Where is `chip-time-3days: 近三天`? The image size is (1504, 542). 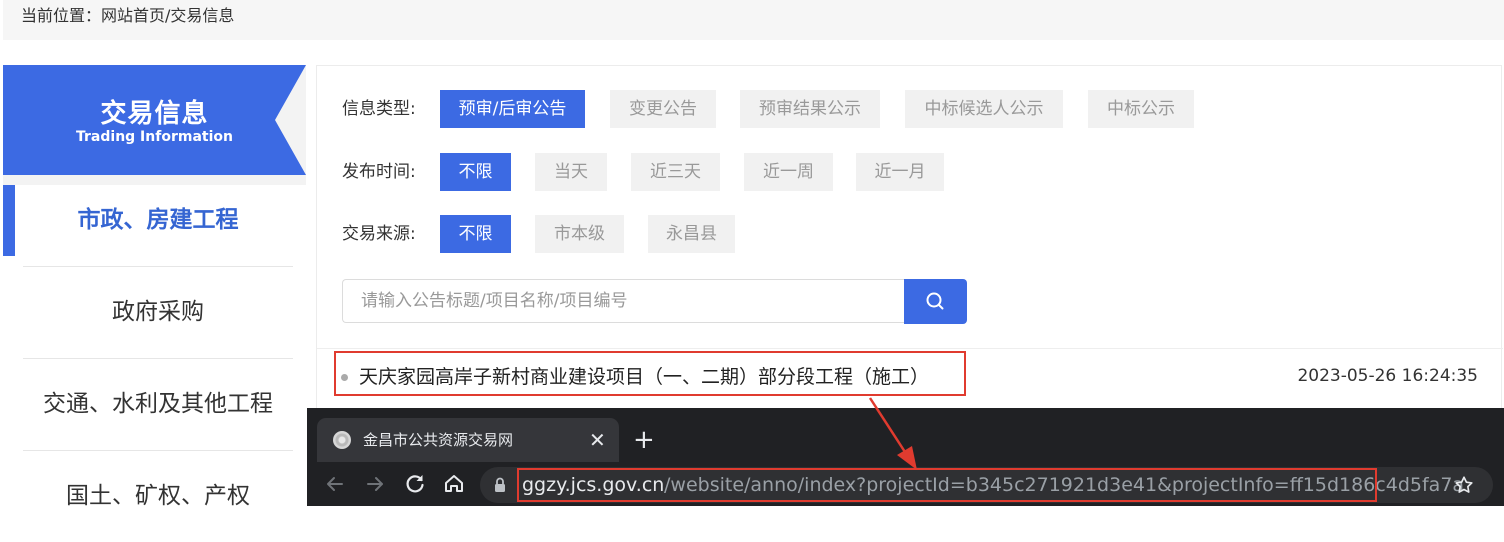 chip-time-3days: 近三天 is located at coordinates (675, 172).